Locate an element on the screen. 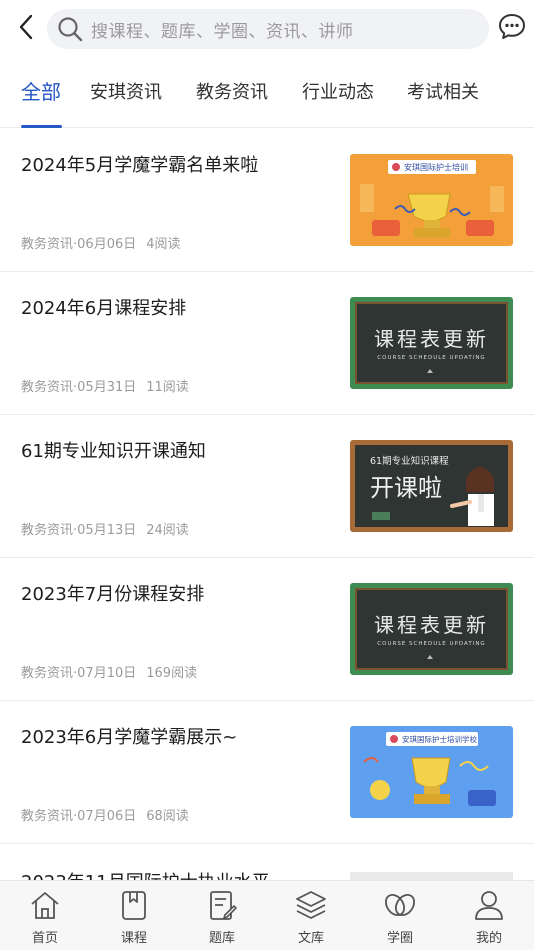 This screenshot has height=950, width=534. article-meta: 教务资讯·06月06日 4阅读 is located at coordinates (101, 244).